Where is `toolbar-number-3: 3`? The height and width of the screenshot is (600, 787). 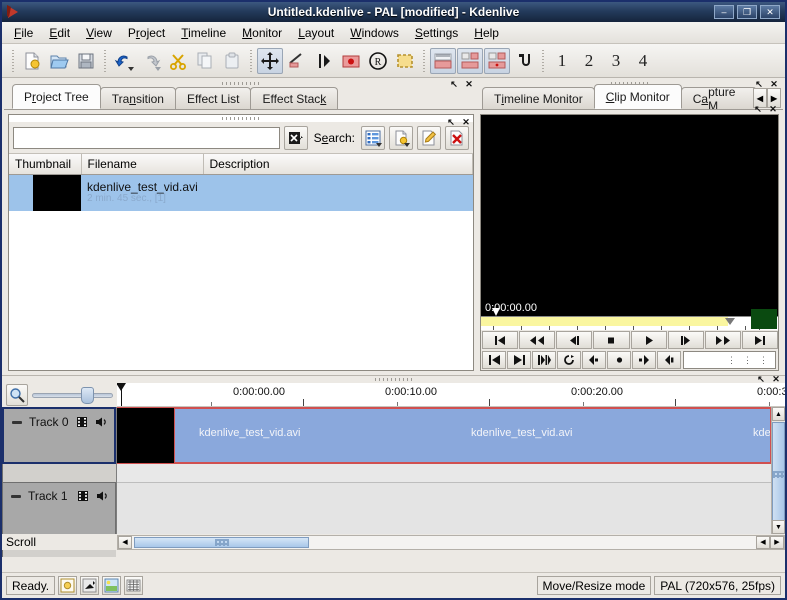 toolbar-number-3: 3 is located at coordinates (616, 61).